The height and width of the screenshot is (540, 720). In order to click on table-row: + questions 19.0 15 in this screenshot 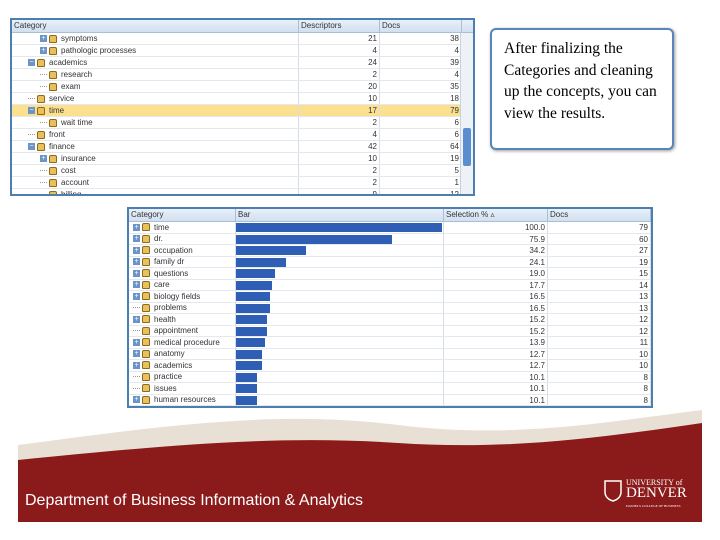, I will do `click(390, 274)`.